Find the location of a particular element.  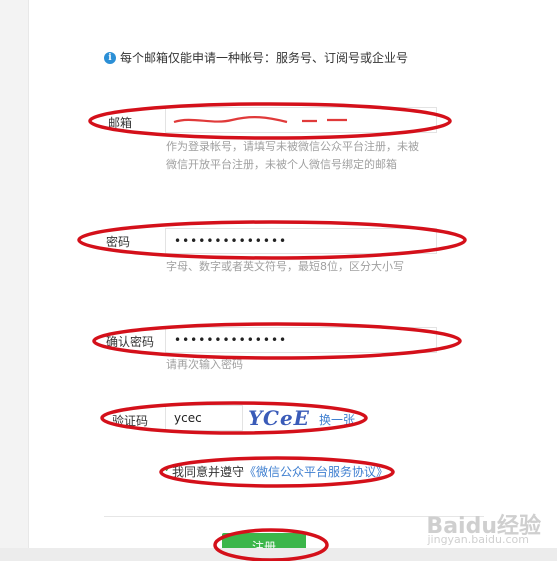

bottom-strip is located at coordinates (278, 554).